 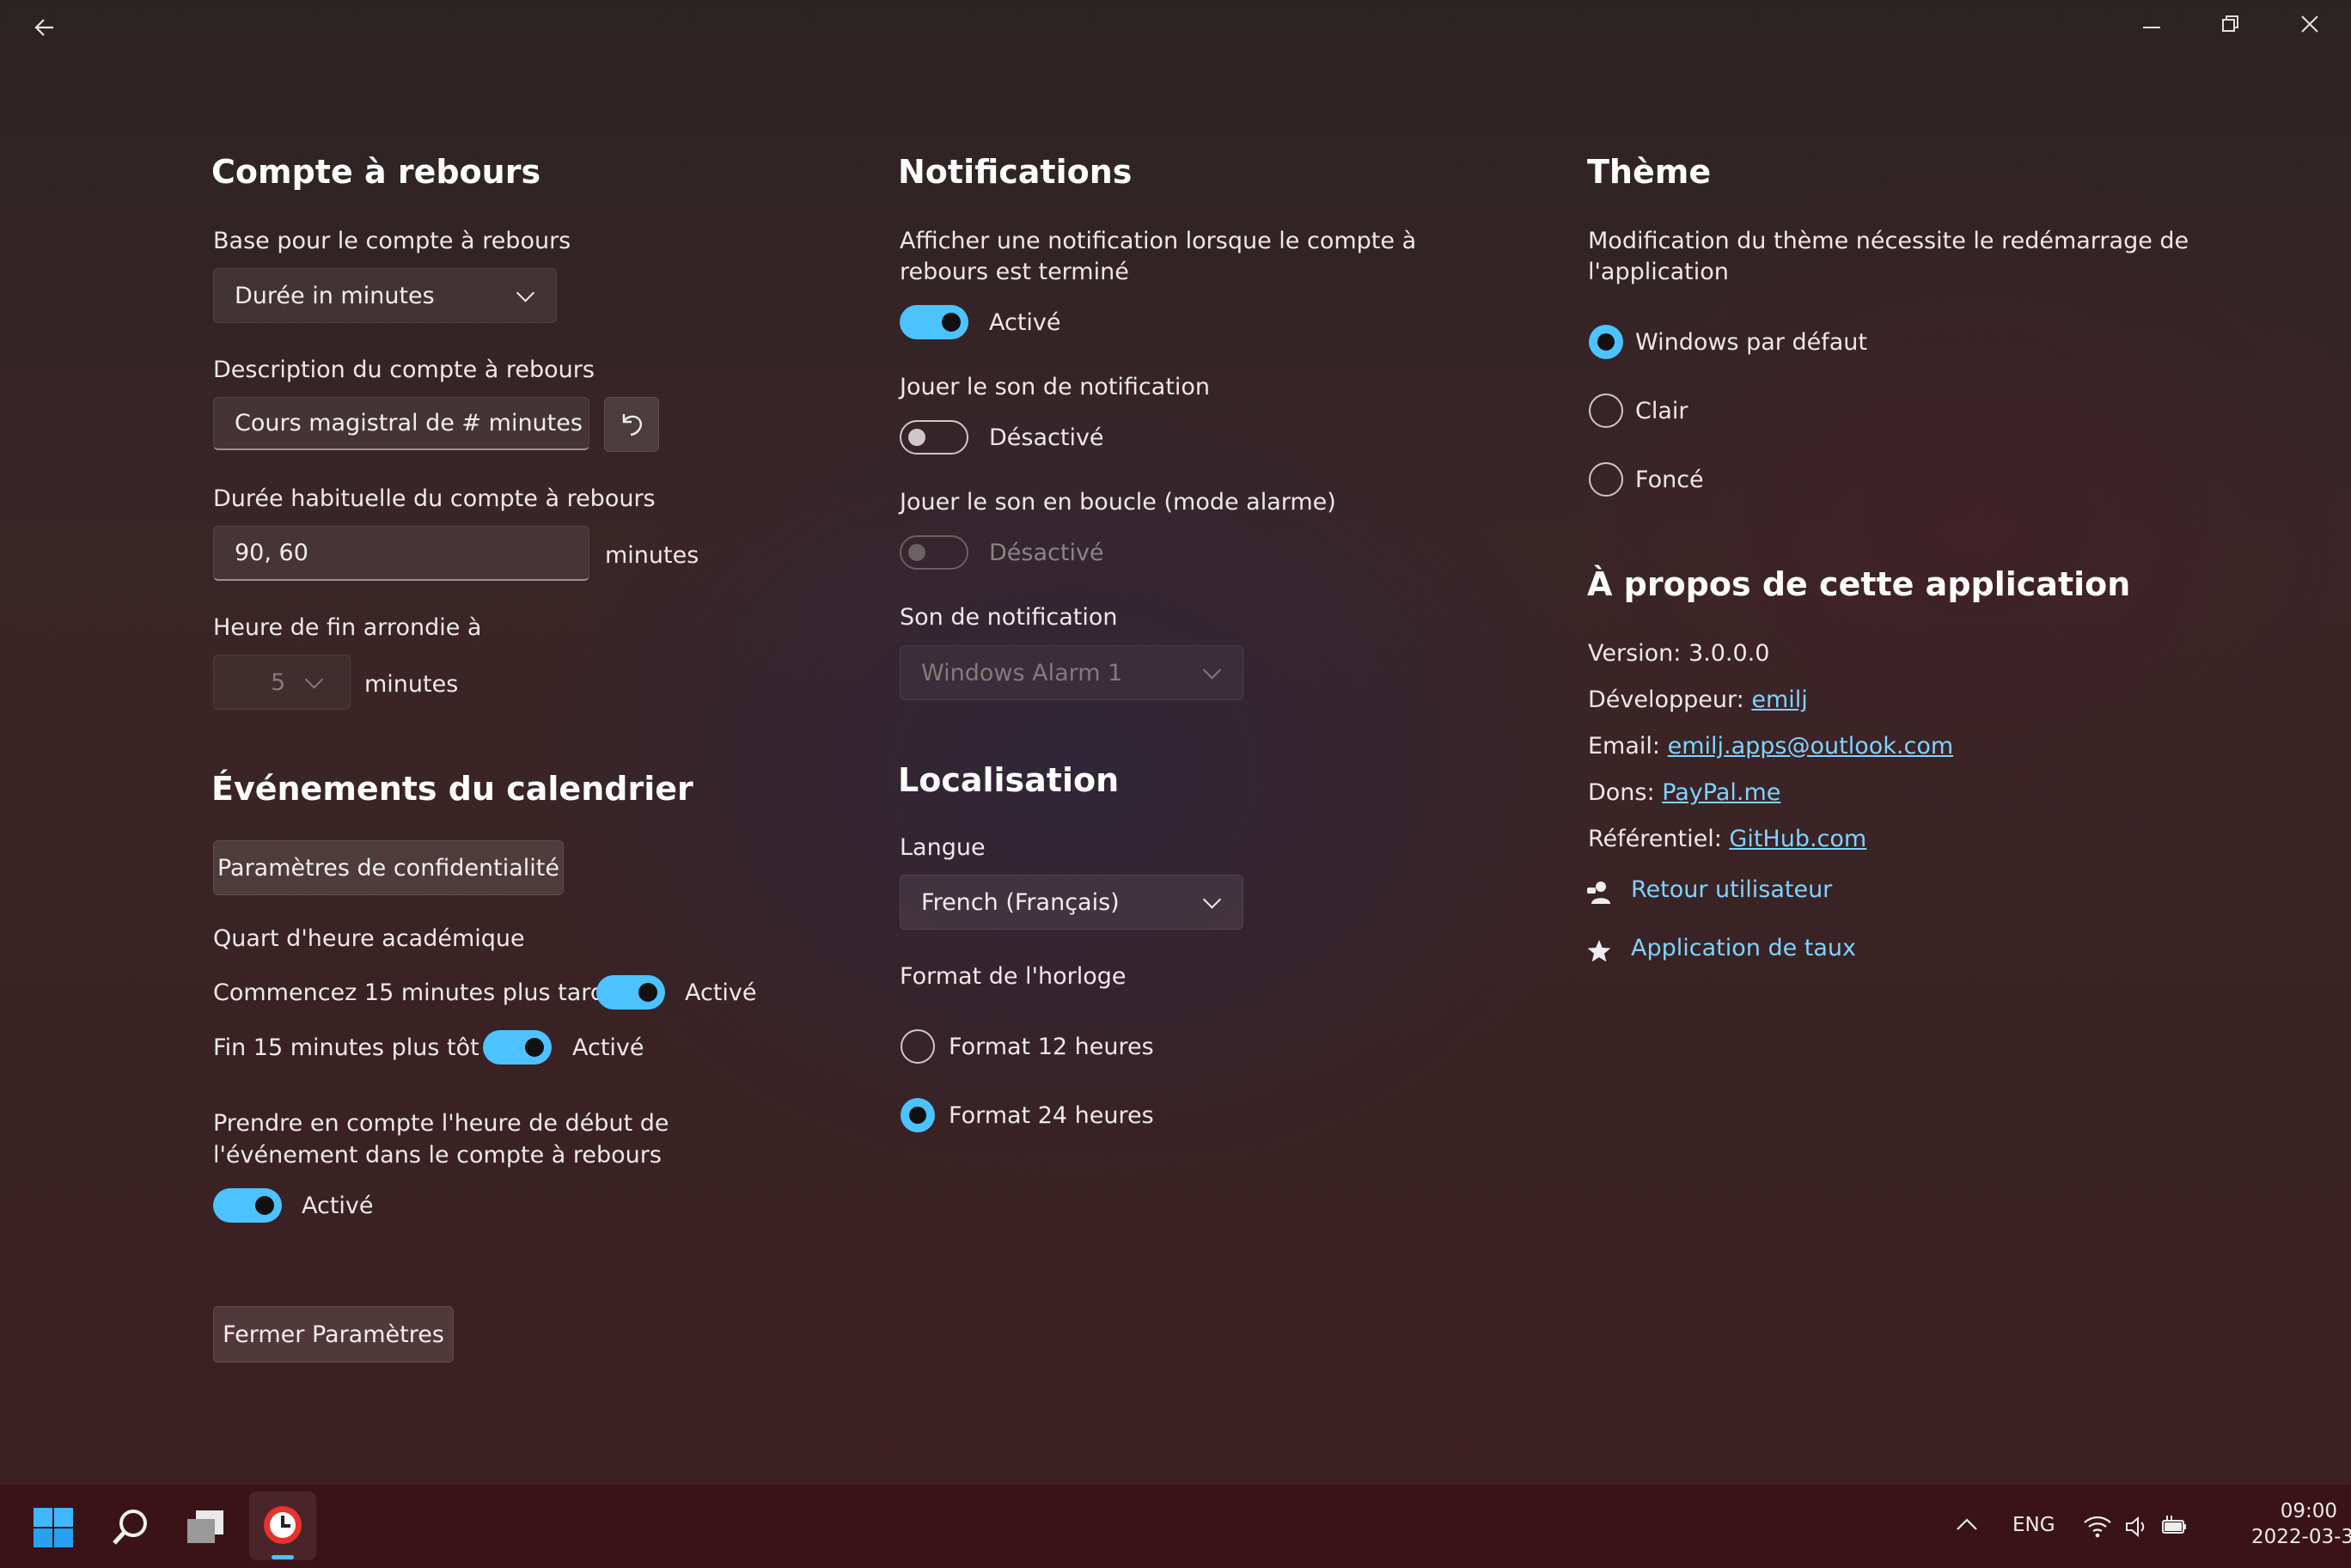 What do you see at coordinates (409, 993) in the screenshot?
I see `start-later-label: Commencez 15 minutes plus tard` at bounding box center [409, 993].